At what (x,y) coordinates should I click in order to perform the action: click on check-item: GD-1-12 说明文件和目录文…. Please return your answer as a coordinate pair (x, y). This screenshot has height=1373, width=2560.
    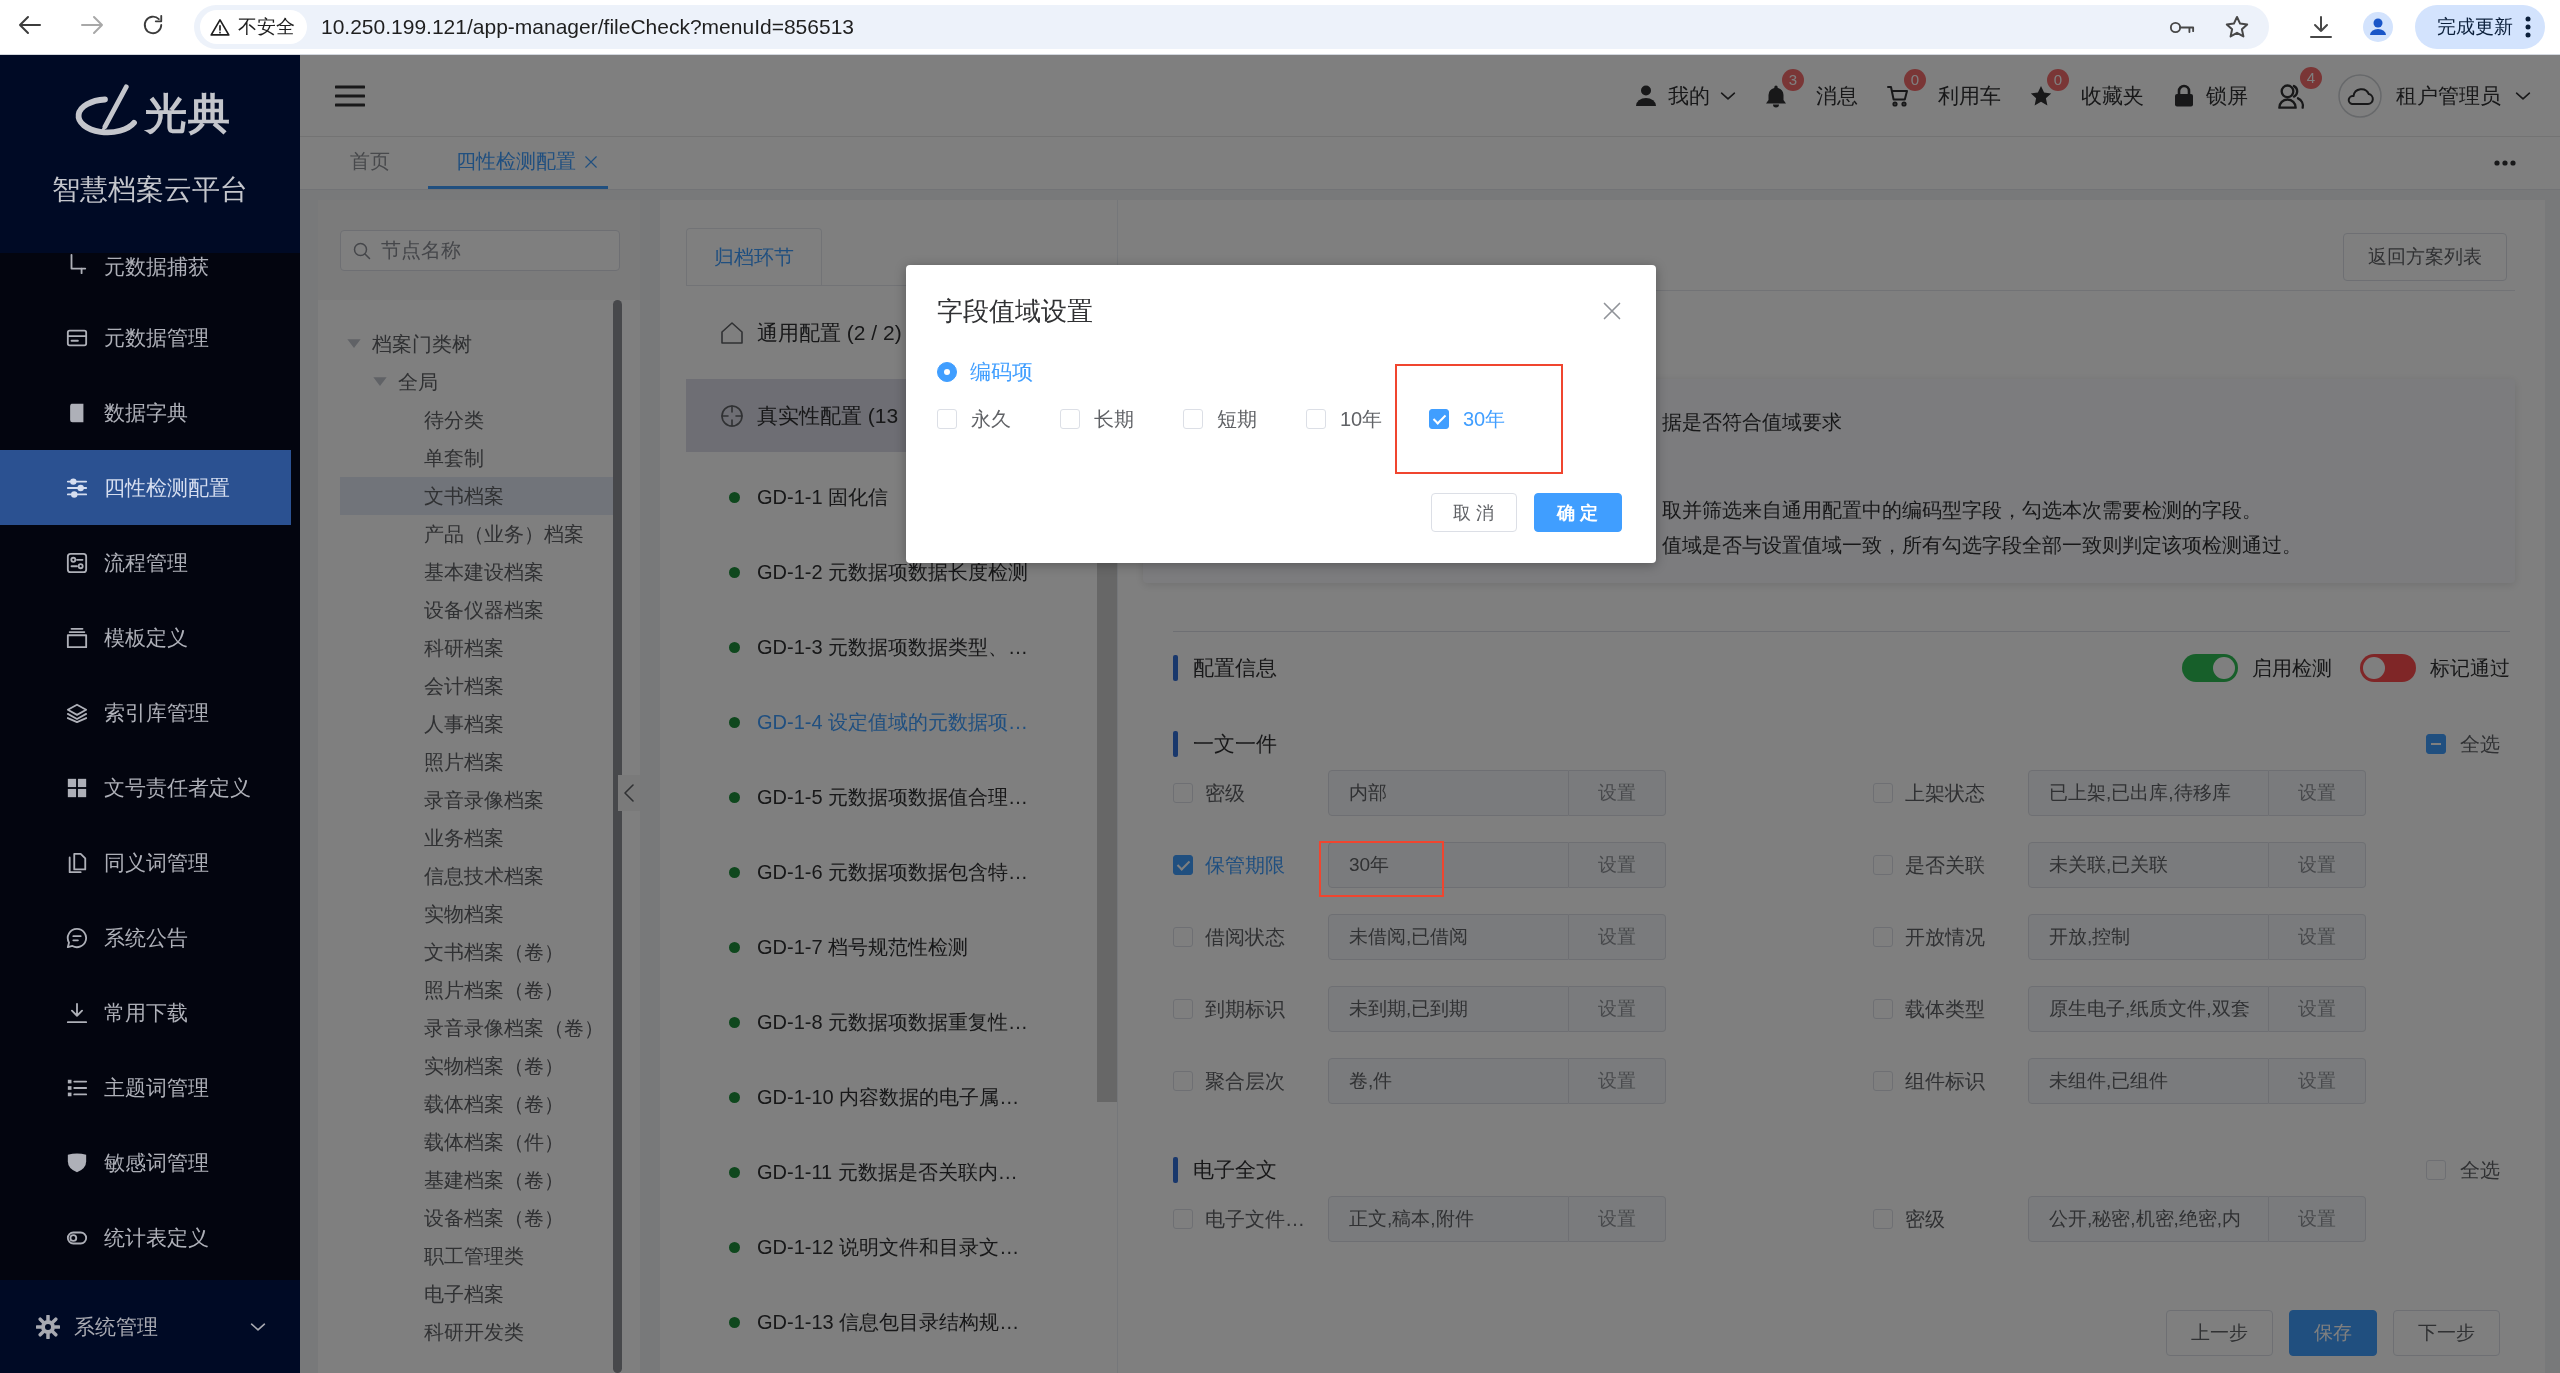
    Looking at the image, I should click on (888, 1247).